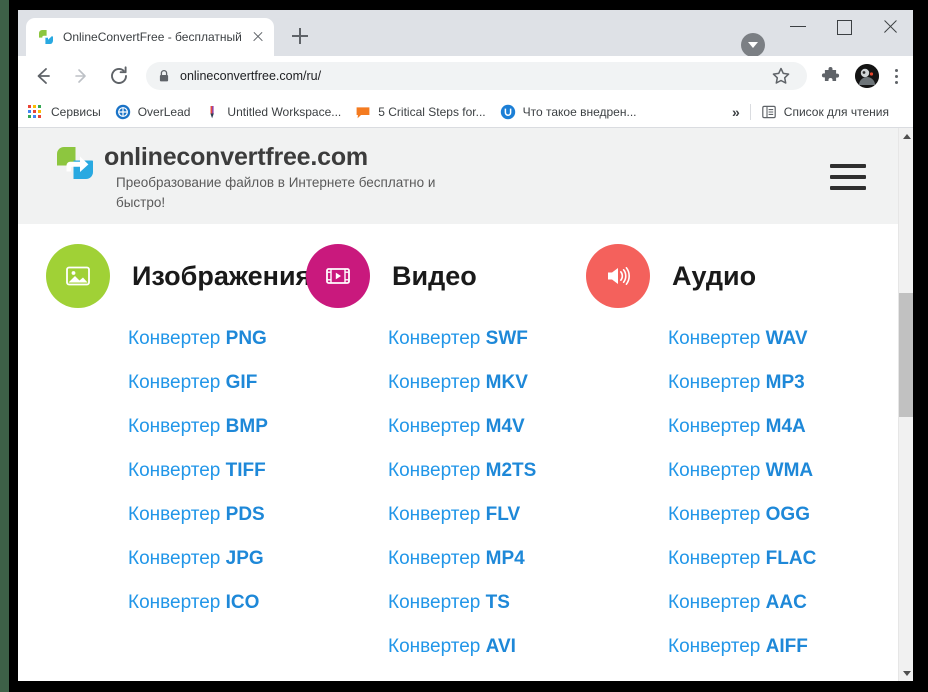 The height and width of the screenshot is (692, 928). What do you see at coordinates (798, 26) in the screenshot?
I see `minimize-button` at bounding box center [798, 26].